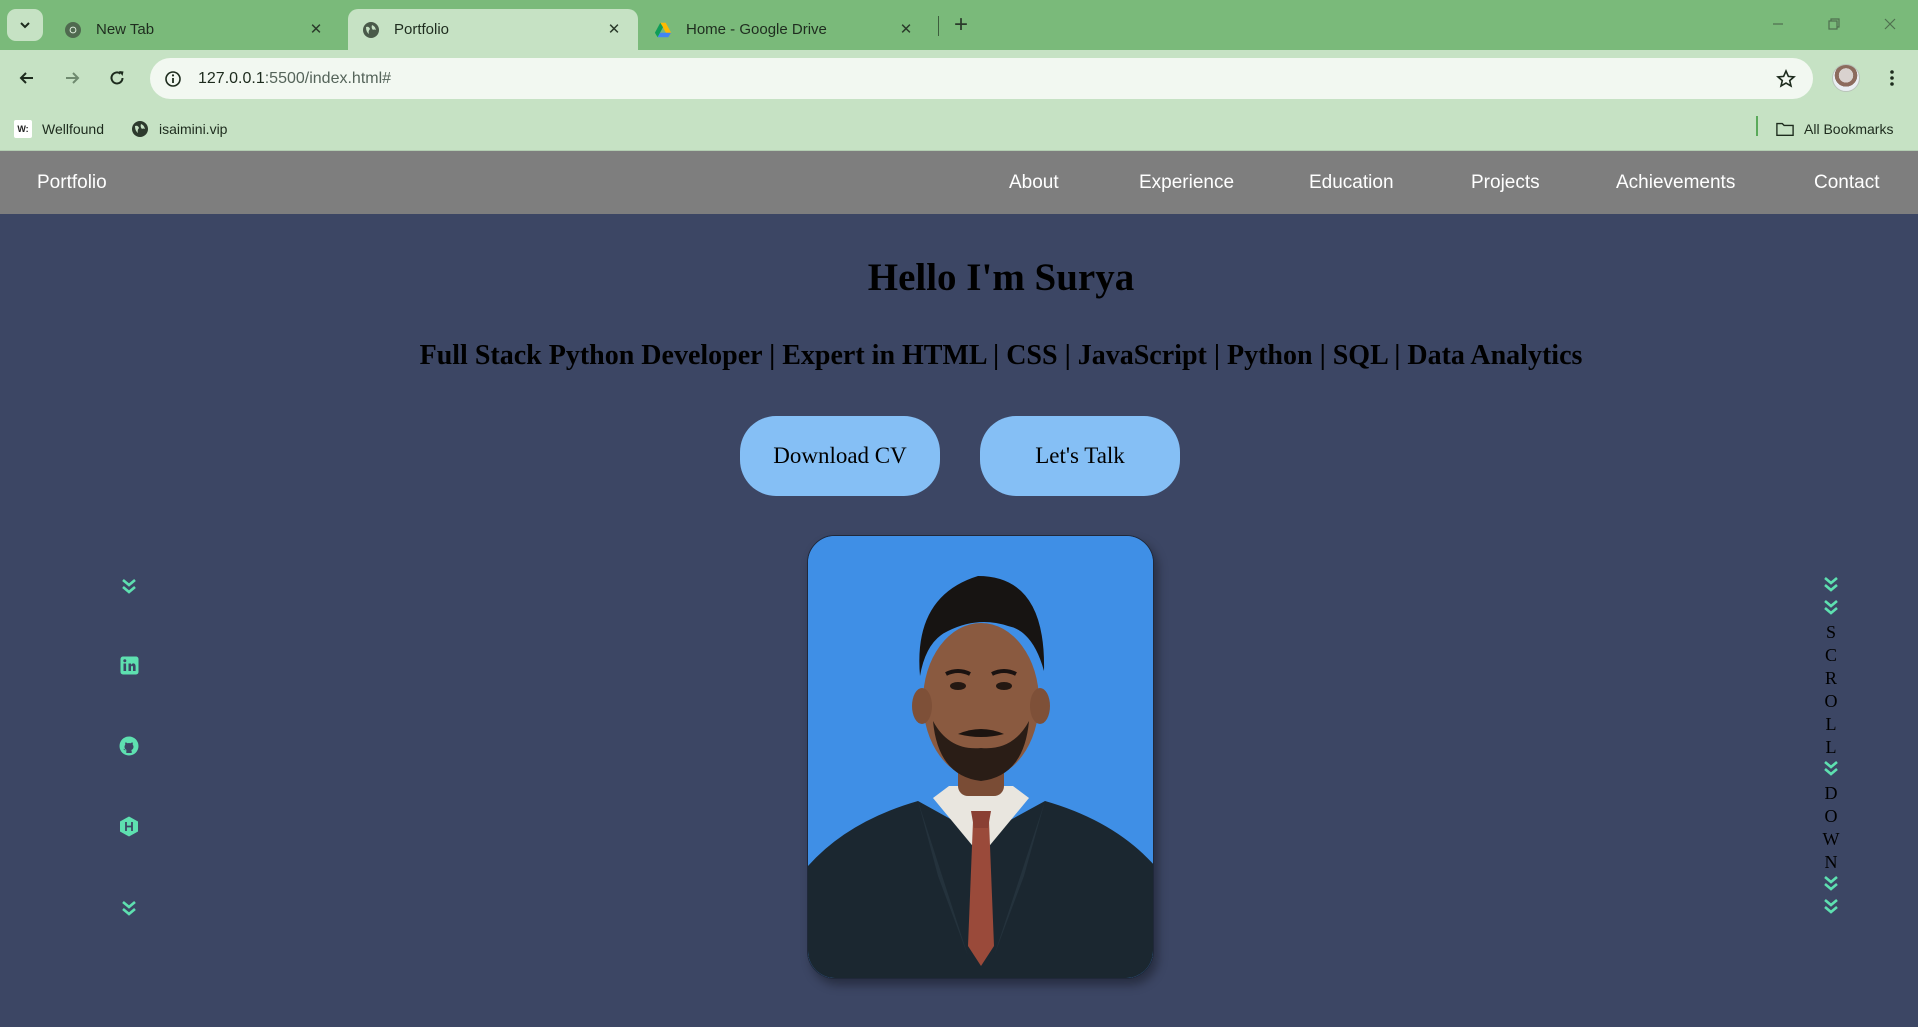 The height and width of the screenshot is (1027, 1918). Describe the element at coordinates (1849, 129) in the screenshot. I see `all-bookmarks-label: All Bookmarks` at that location.